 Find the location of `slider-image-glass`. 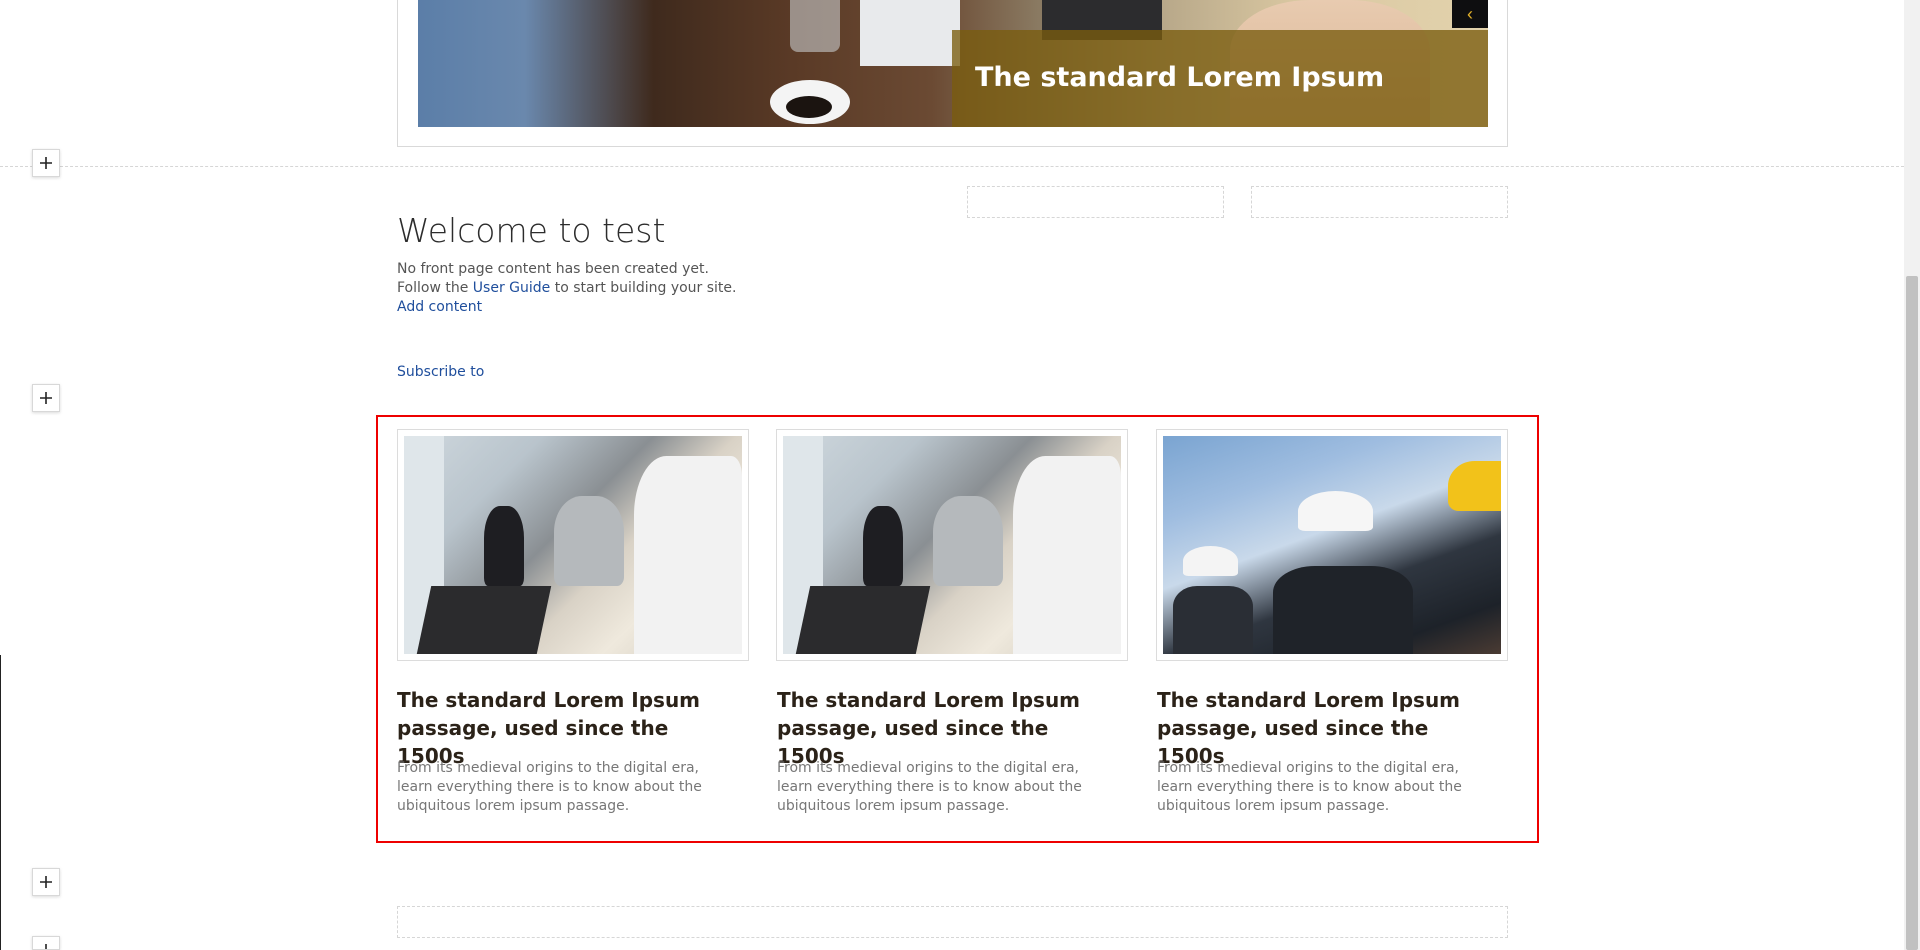

slider-image-glass is located at coordinates (815, 26).